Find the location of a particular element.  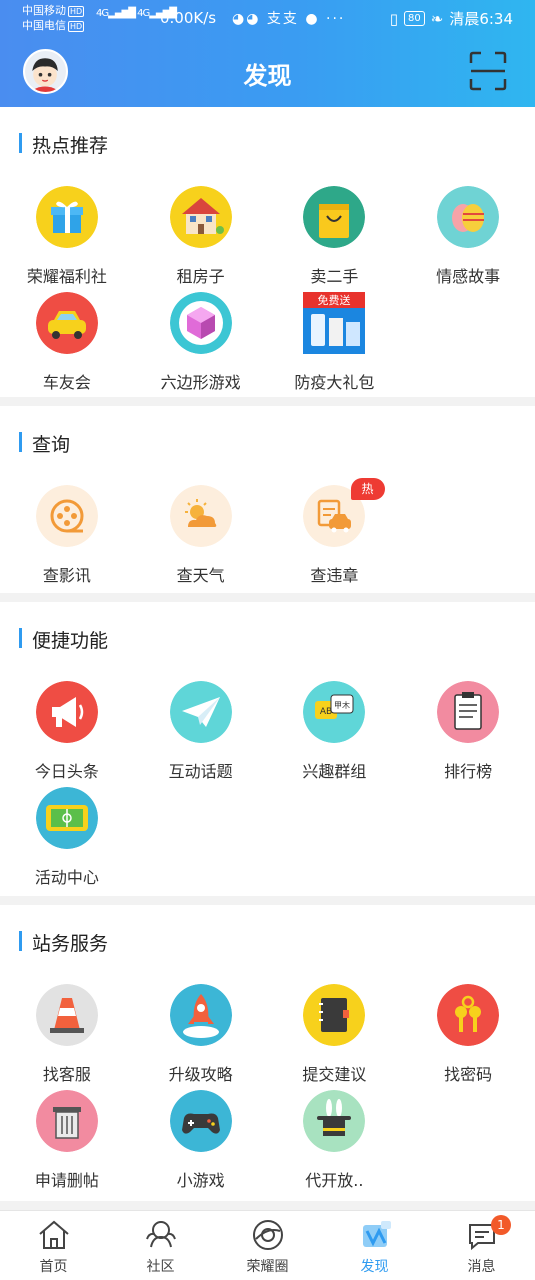

community-icon is located at coordinates (160, 1234).